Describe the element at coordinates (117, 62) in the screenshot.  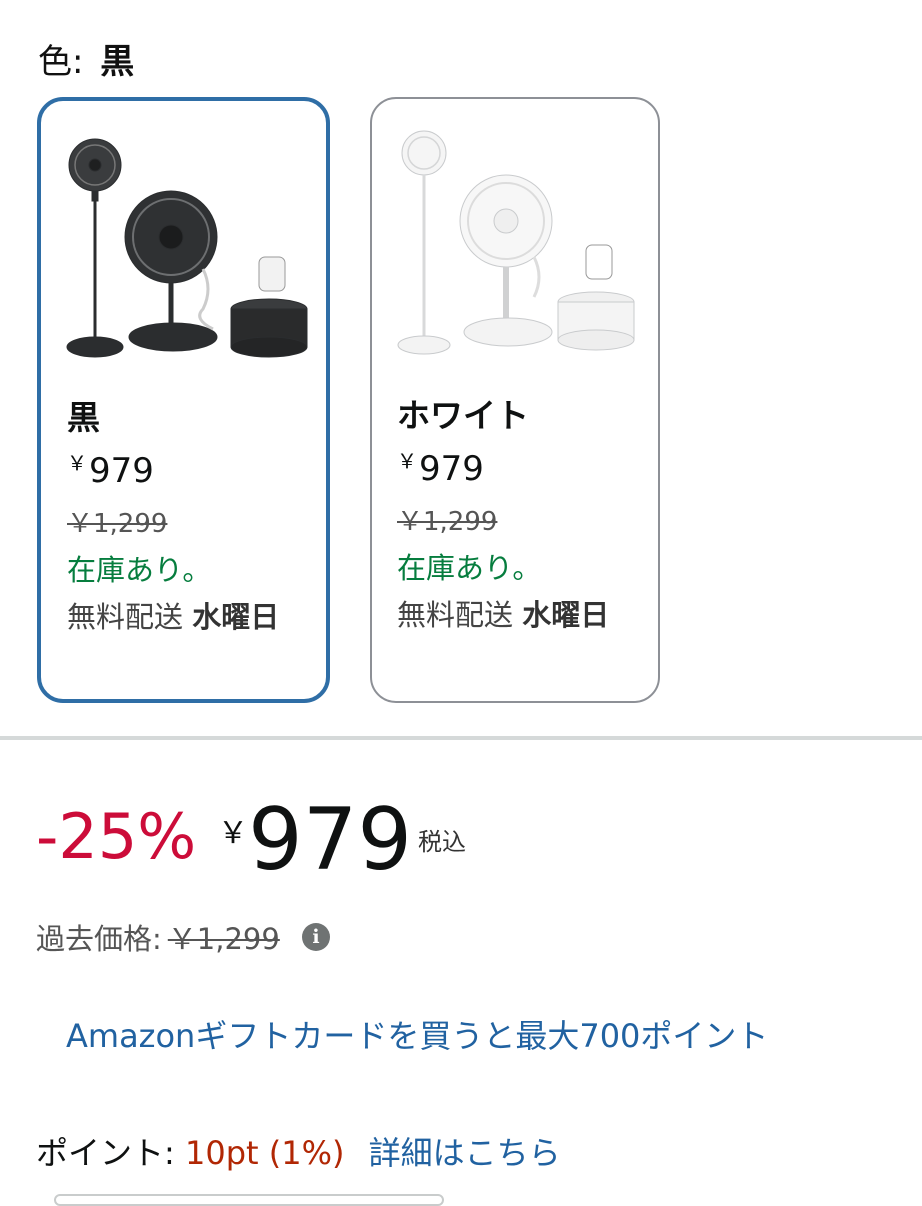
I see `selected-color-name: 黒` at that location.